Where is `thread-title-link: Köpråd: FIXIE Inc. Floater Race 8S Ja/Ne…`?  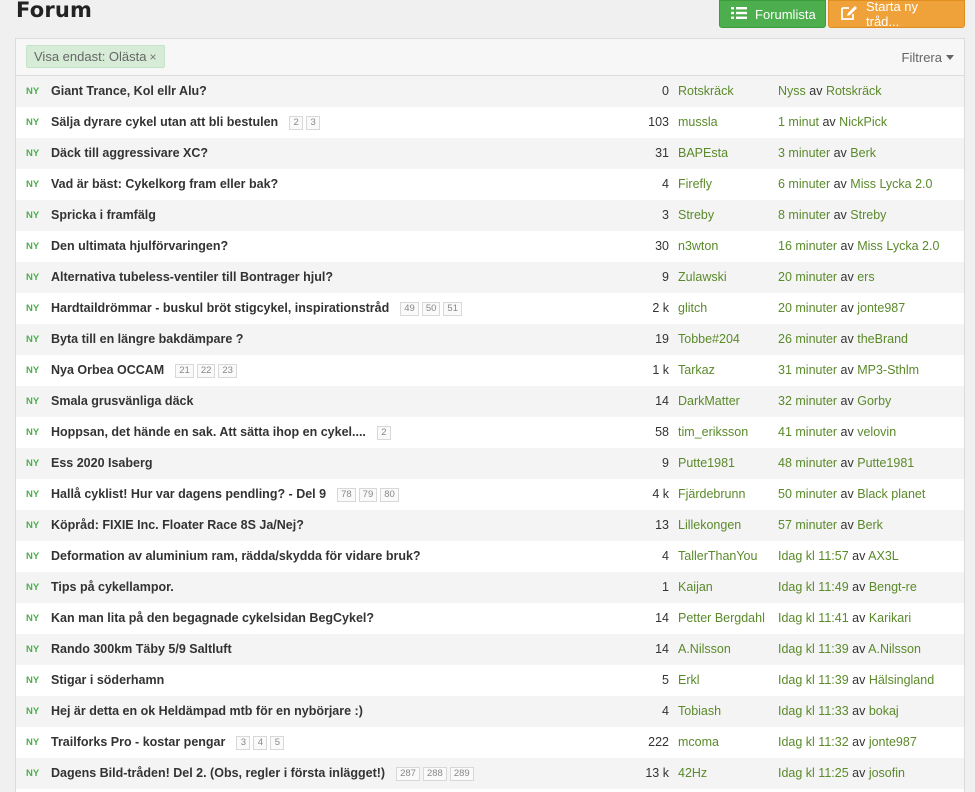 thread-title-link: Köpråd: FIXIE Inc. Floater Race 8S Ja/Ne… is located at coordinates (177, 525).